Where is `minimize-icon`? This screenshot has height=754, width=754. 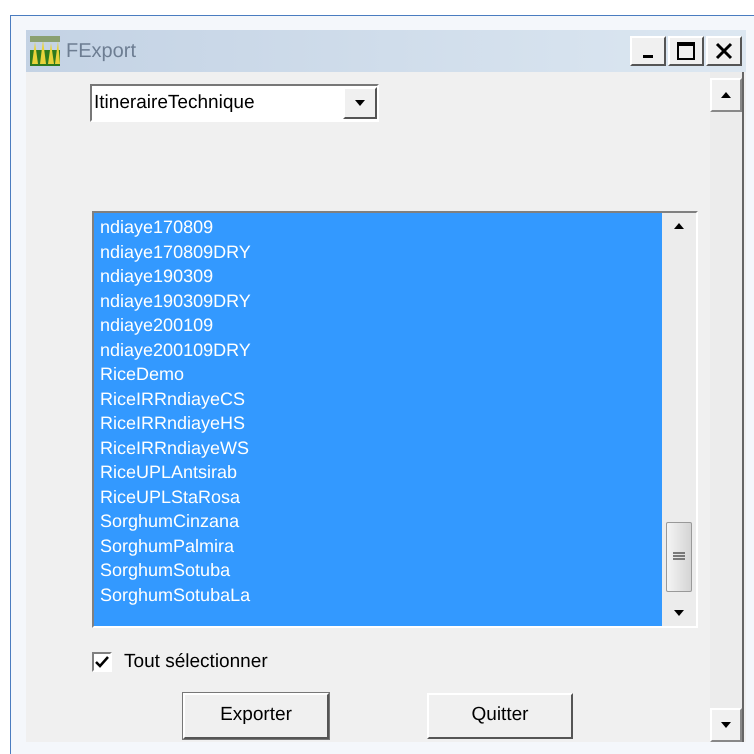 minimize-icon is located at coordinates (648, 56).